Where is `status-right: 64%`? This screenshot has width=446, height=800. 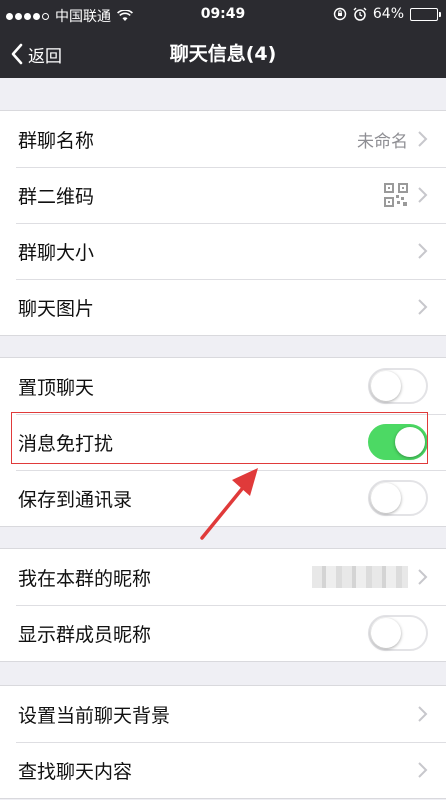
status-right: 64% is located at coordinates (387, 14).